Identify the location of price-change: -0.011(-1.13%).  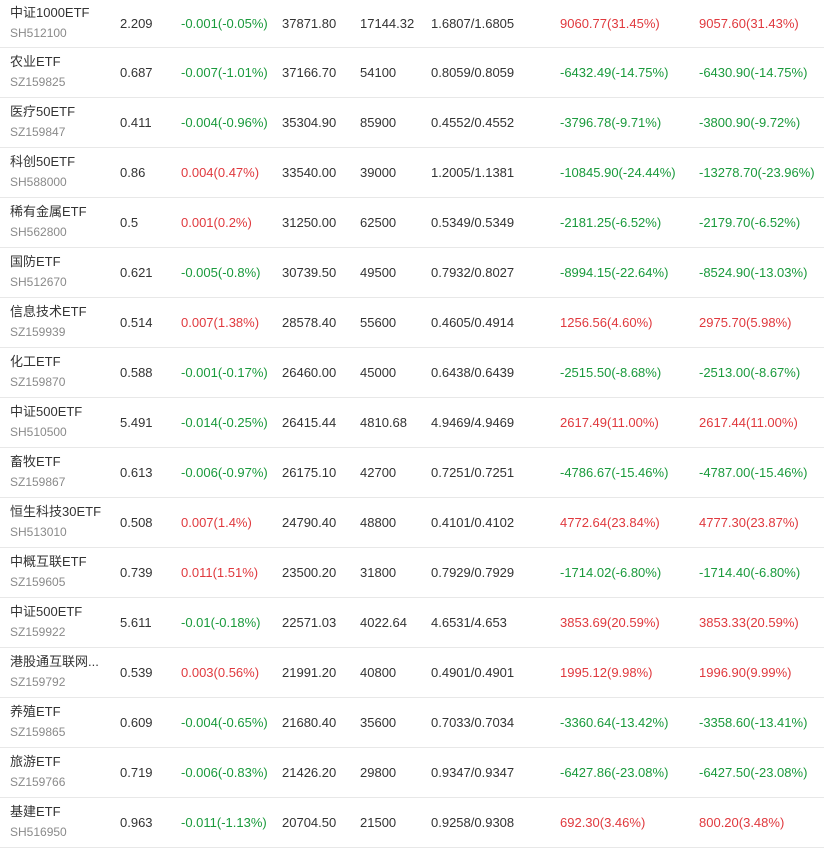
(224, 822).